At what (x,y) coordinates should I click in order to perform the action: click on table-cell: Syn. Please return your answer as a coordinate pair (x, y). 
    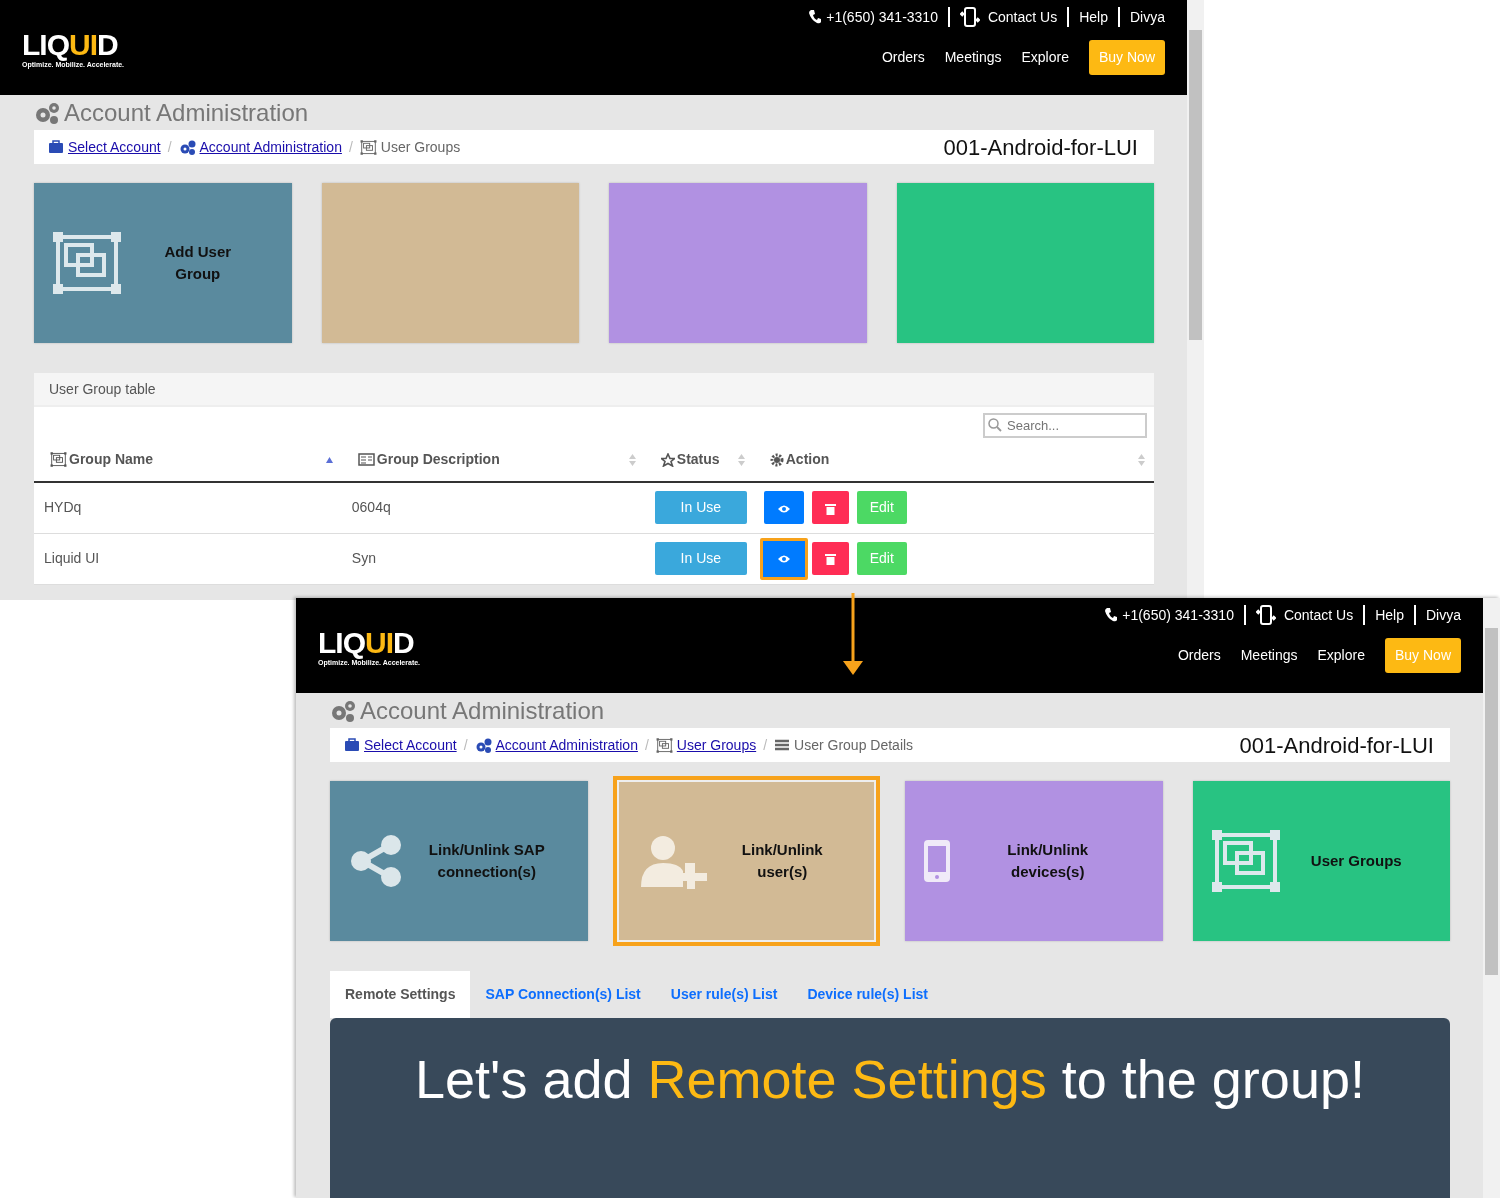
    Looking at the image, I should click on (363, 558).